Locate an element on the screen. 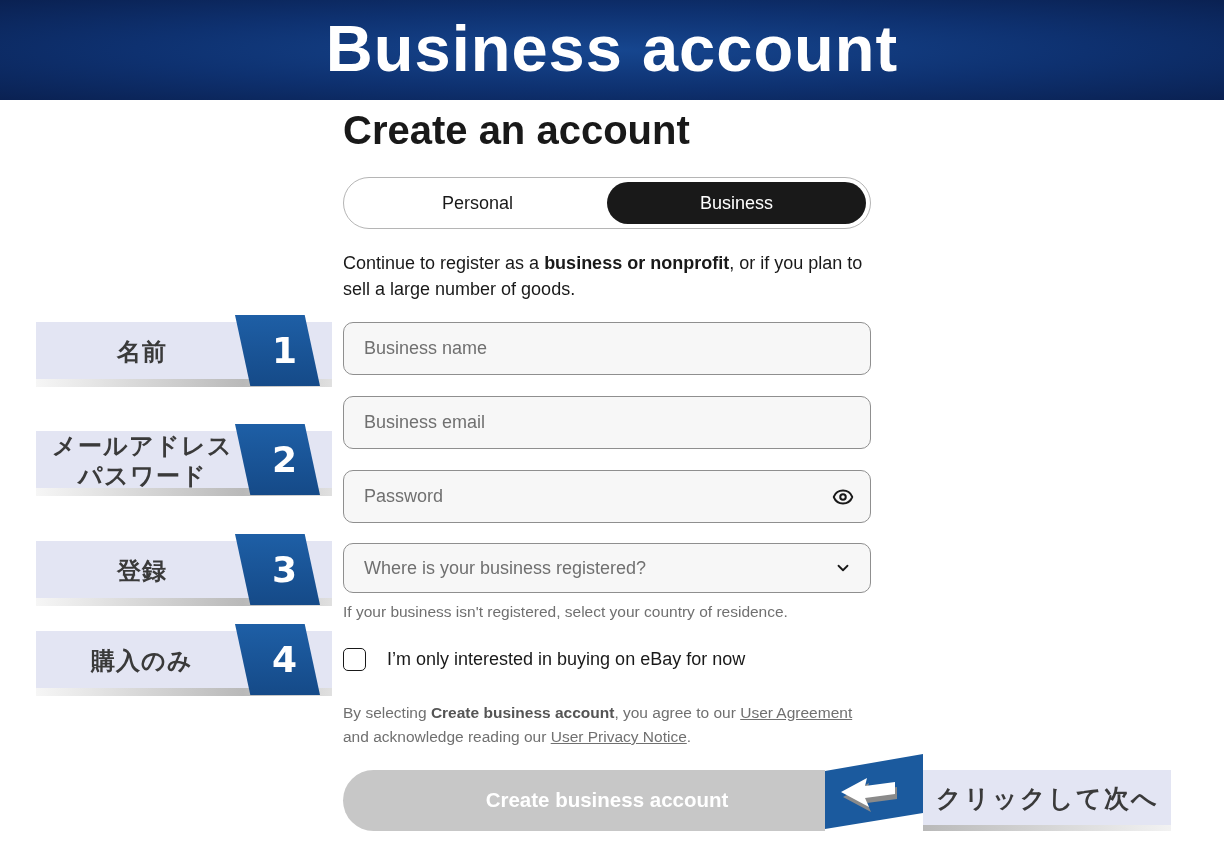 The image size is (1224, 850). annotation-label: パスワード is located at coordinates (142, 475).